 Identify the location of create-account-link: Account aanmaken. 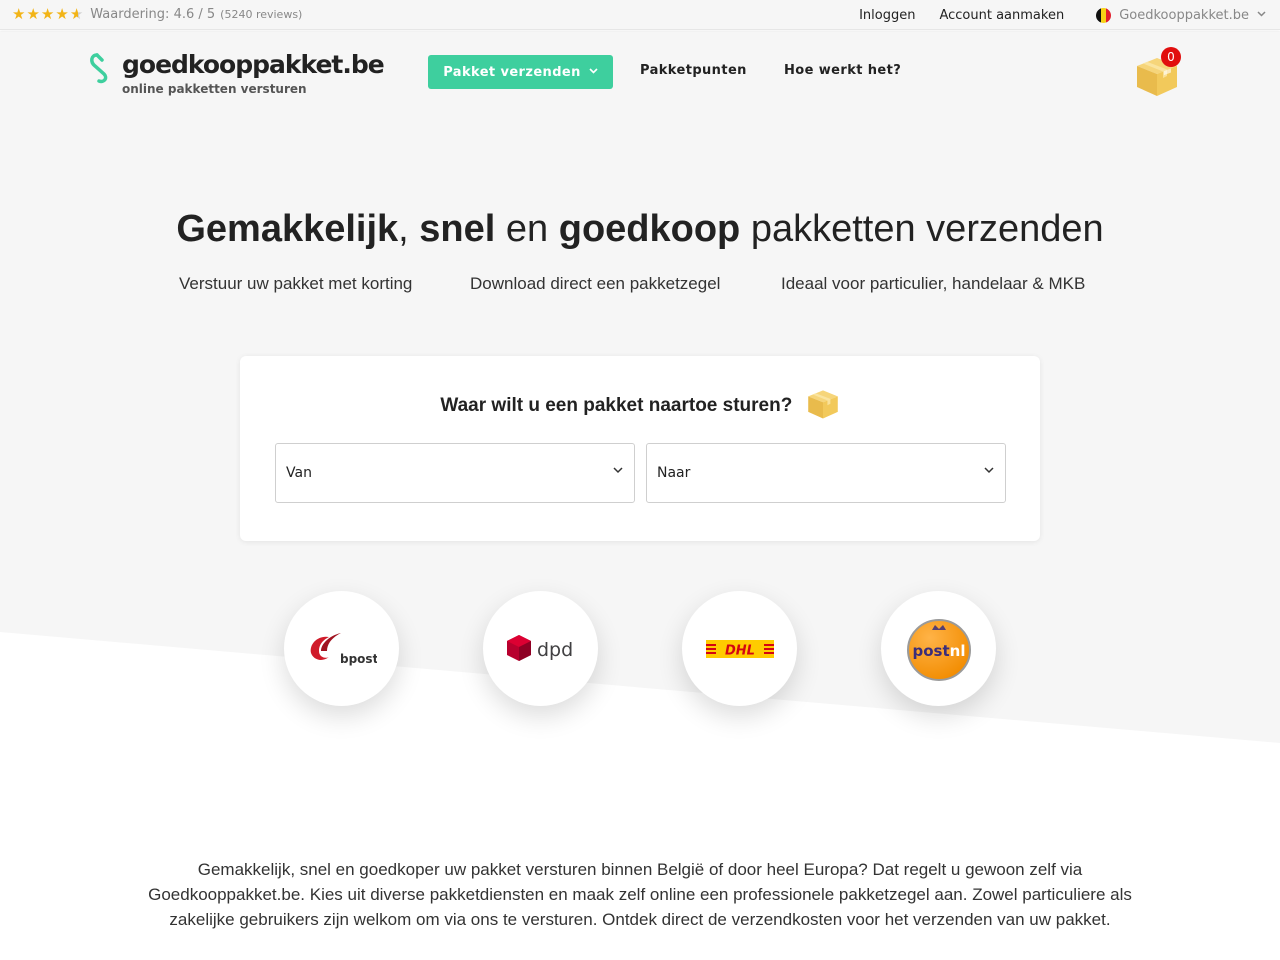
(1001, 15).